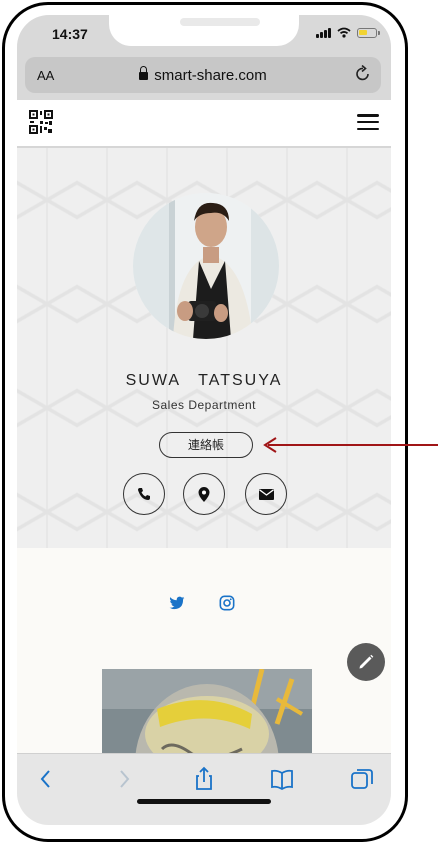  I want to click on instagram-icon, so click(227, 603).